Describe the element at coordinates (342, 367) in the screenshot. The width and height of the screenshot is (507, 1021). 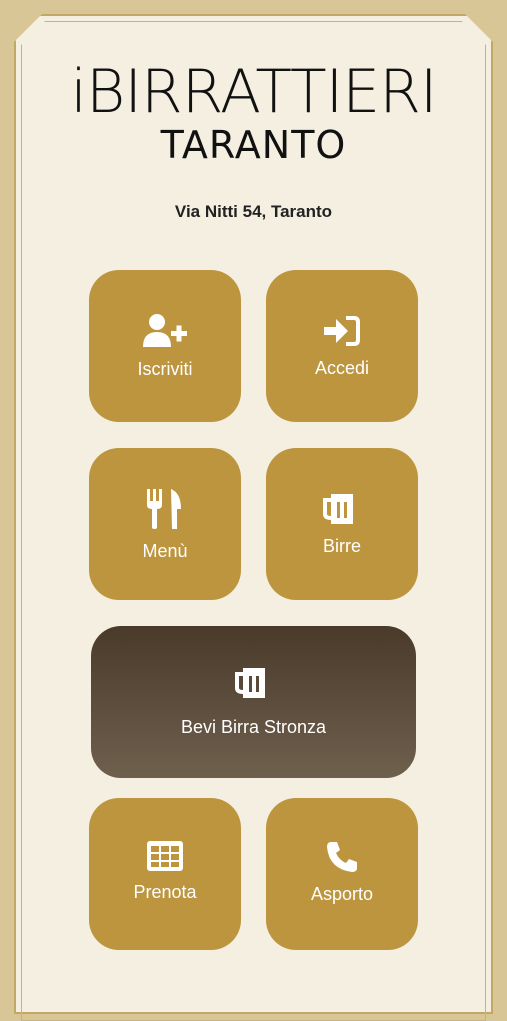
I see `accedi-label: Accedi` at that location.